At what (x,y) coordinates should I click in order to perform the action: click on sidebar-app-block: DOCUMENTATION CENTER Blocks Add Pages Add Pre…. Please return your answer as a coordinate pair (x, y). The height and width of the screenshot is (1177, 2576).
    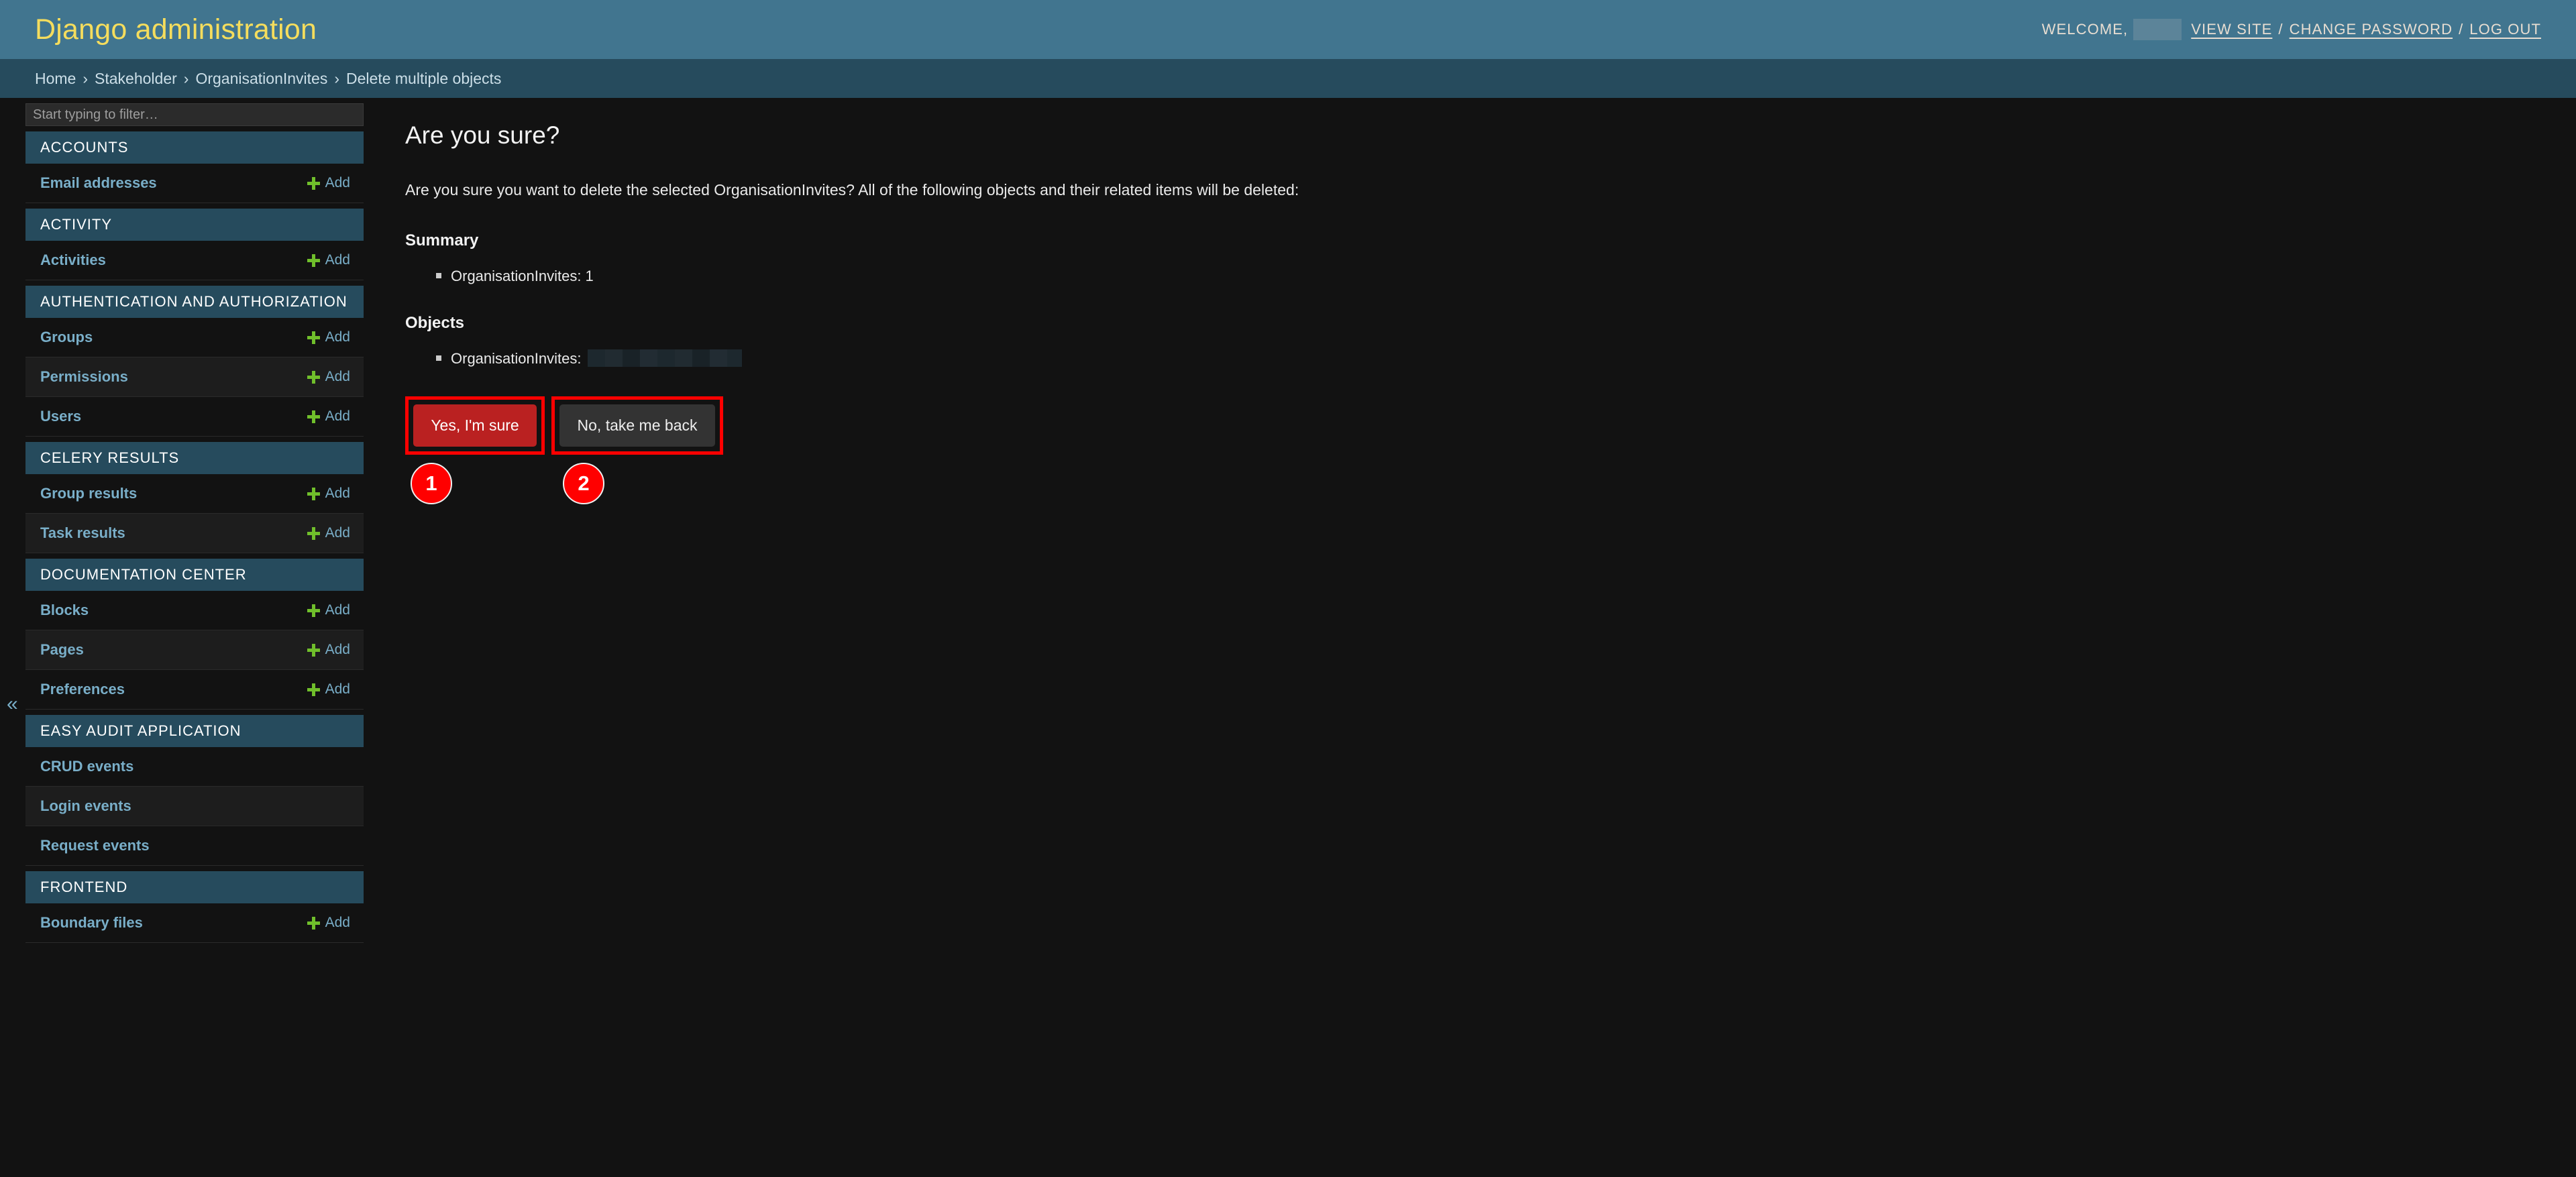
    Looking at the image, I should click on (194, 634).